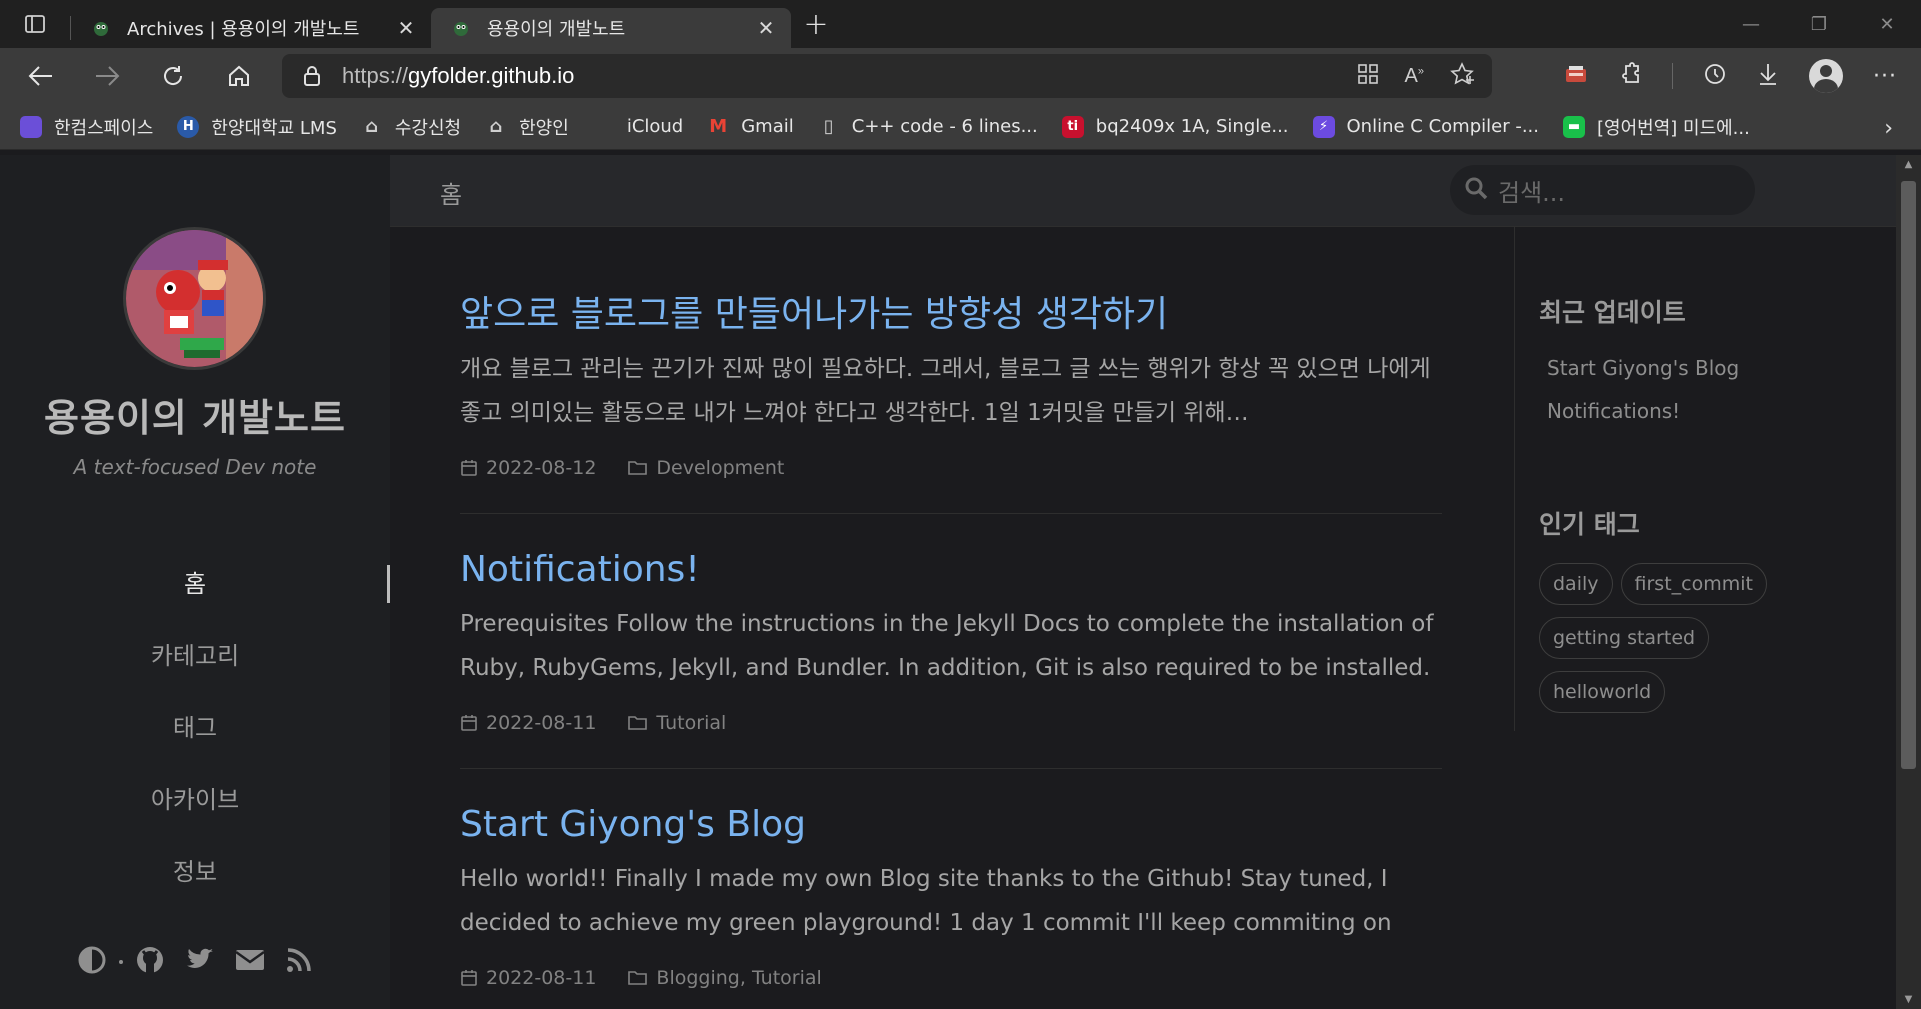 The width and height of the screenshot is (1921, 1009). What do you see at coordinates (691, 723) in the screenshot?
I see `post-category: Tutorial` at bounding box center [691, 723].